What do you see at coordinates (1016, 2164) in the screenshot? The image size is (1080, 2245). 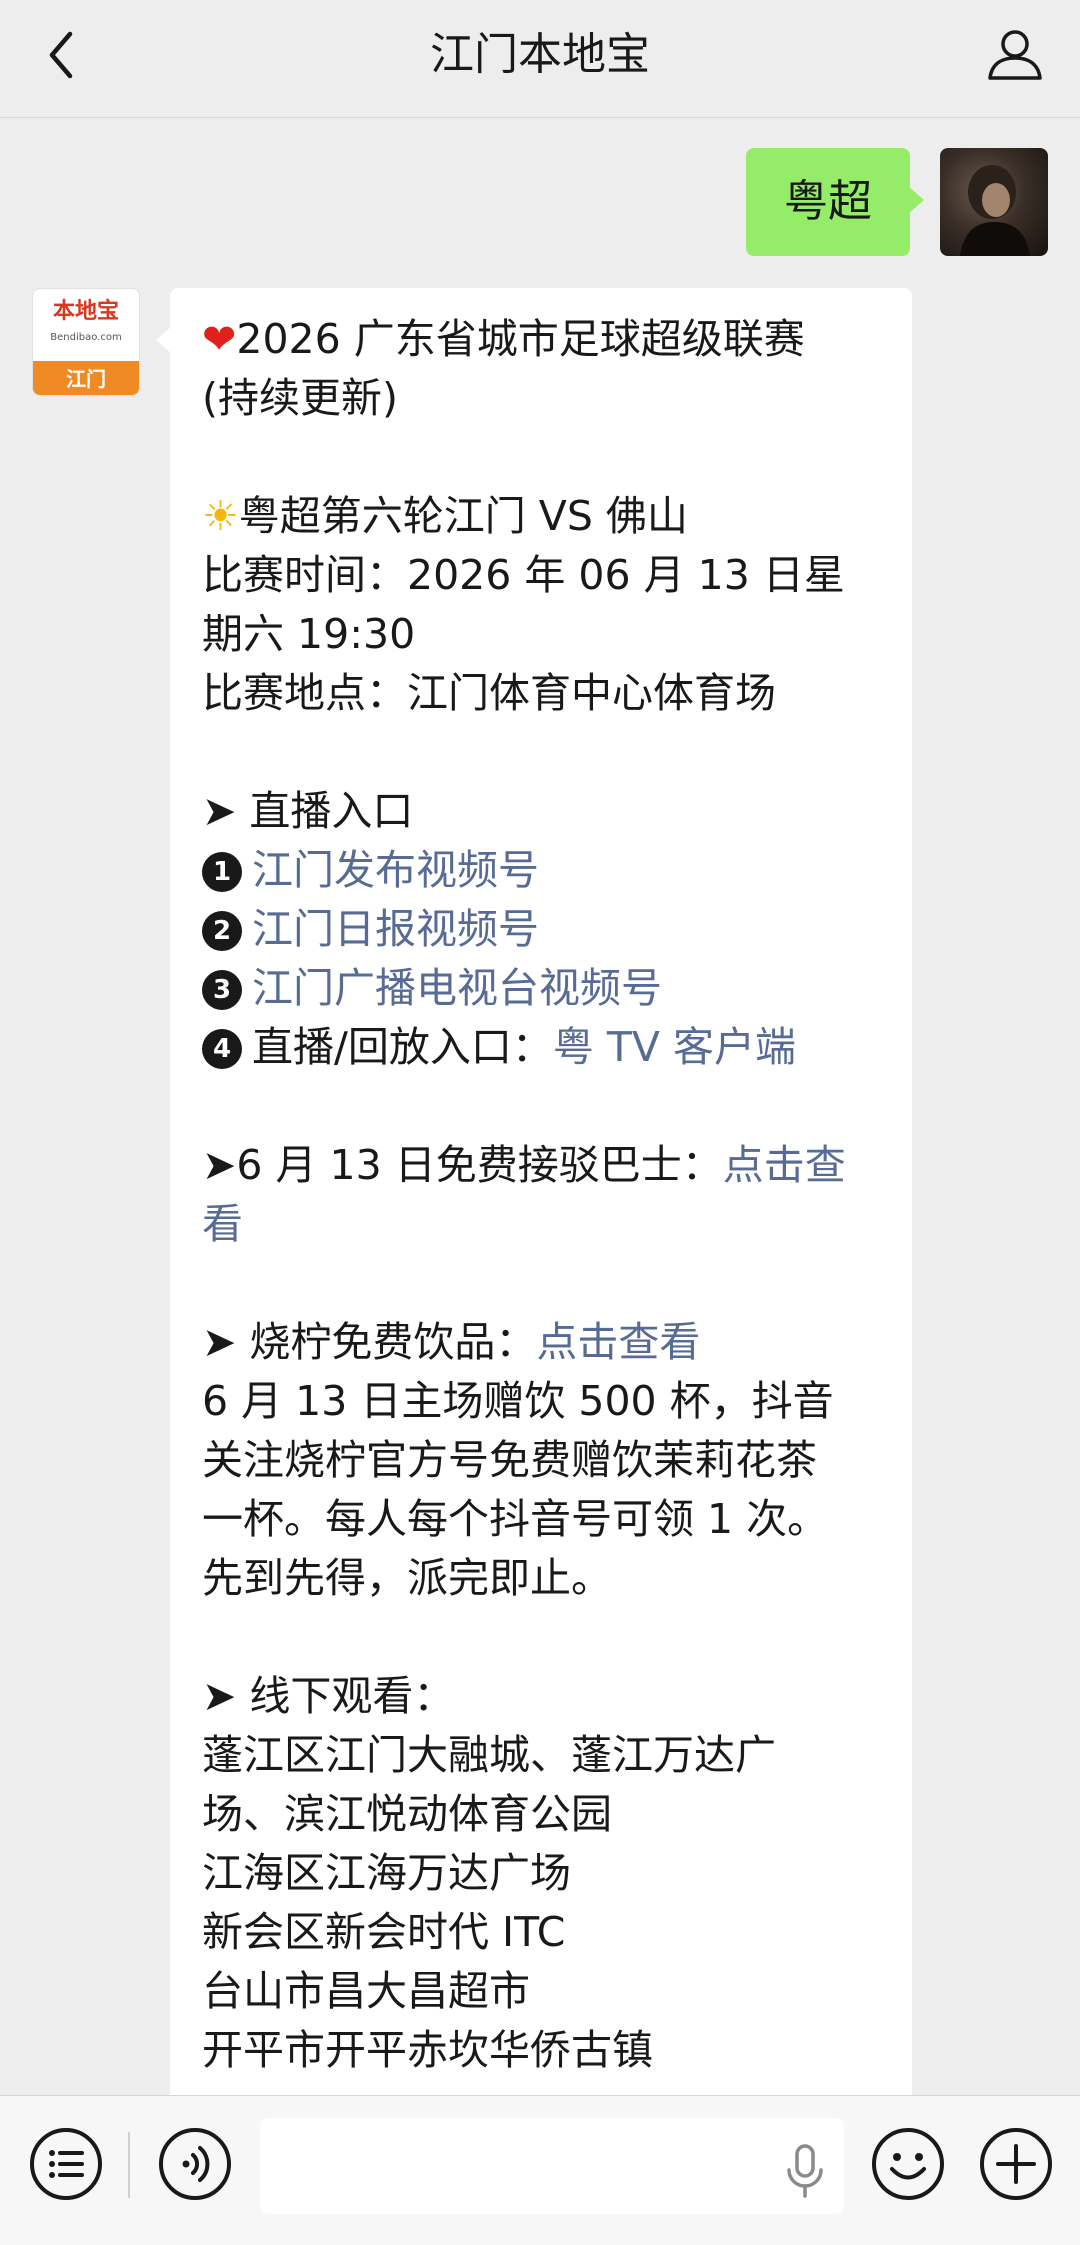 I see `plus-icon` at bounding box center [1016, 2164].